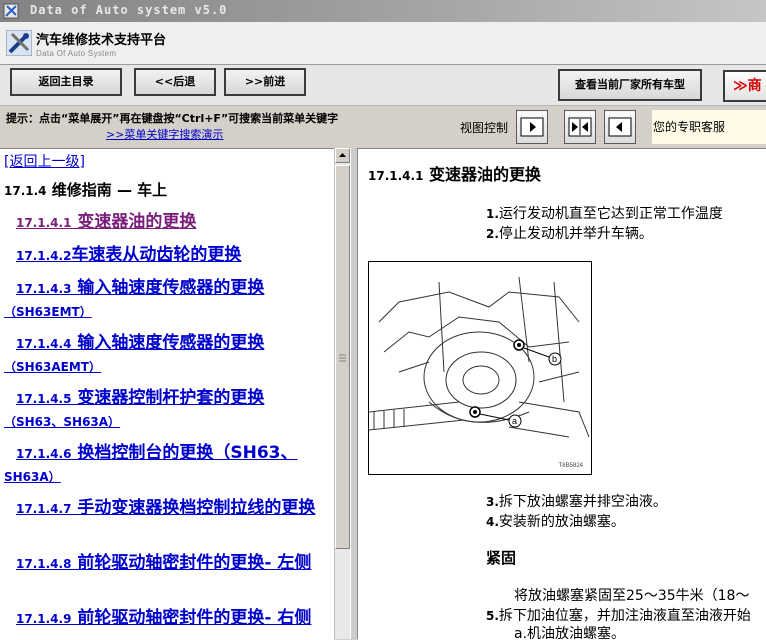  I want to click on nav-item-9: 17.1.4.9 前轮驱动轴密封件的更换- 右侧, so click(168, 618).